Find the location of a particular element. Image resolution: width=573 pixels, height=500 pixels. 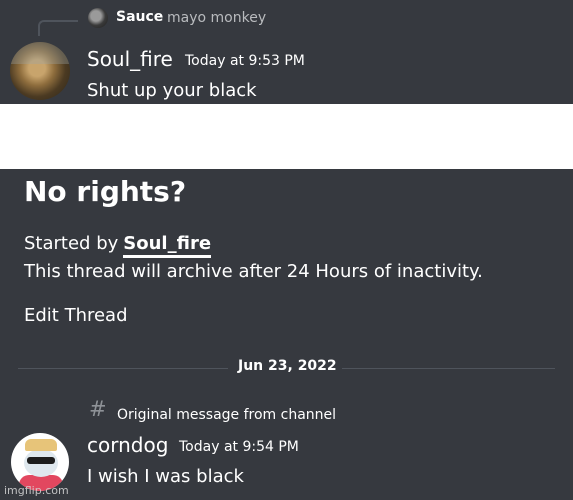

white-gap is located at coordinates (286, 136).